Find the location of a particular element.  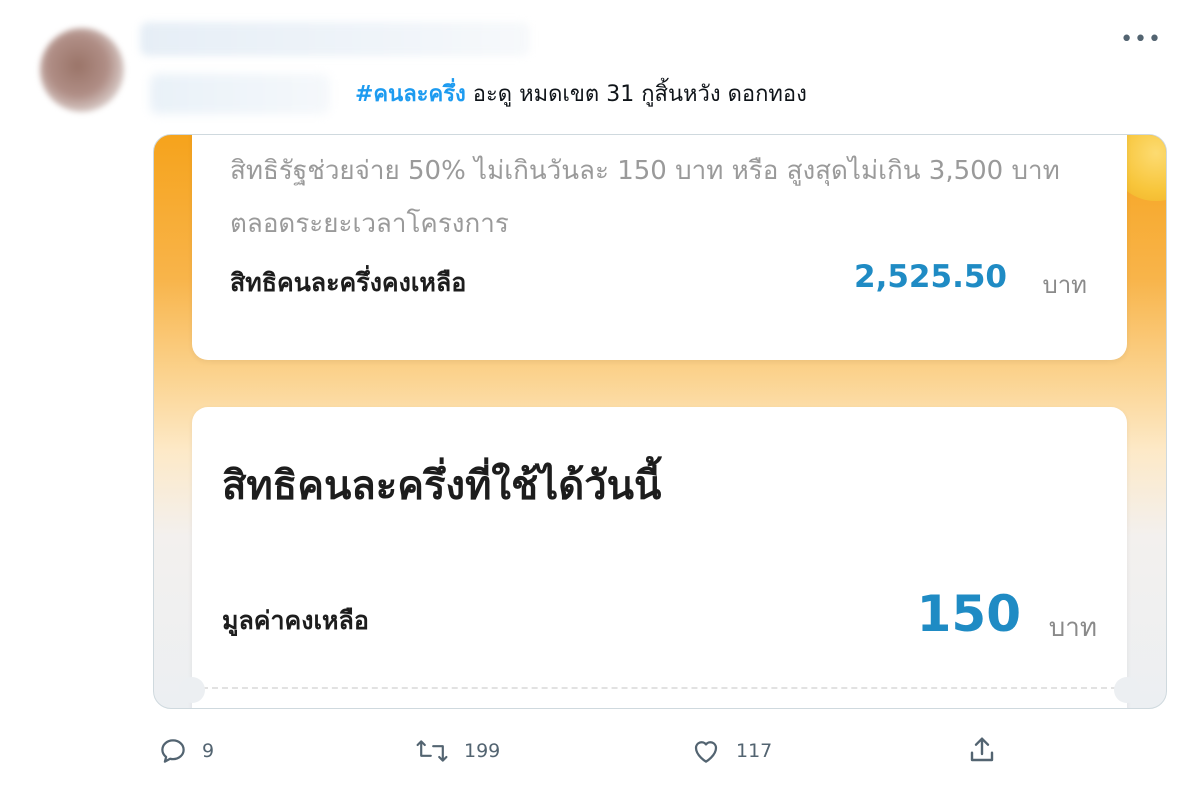

rights-remaining-value: 2,525.50 is located at coordinates (930, 277).